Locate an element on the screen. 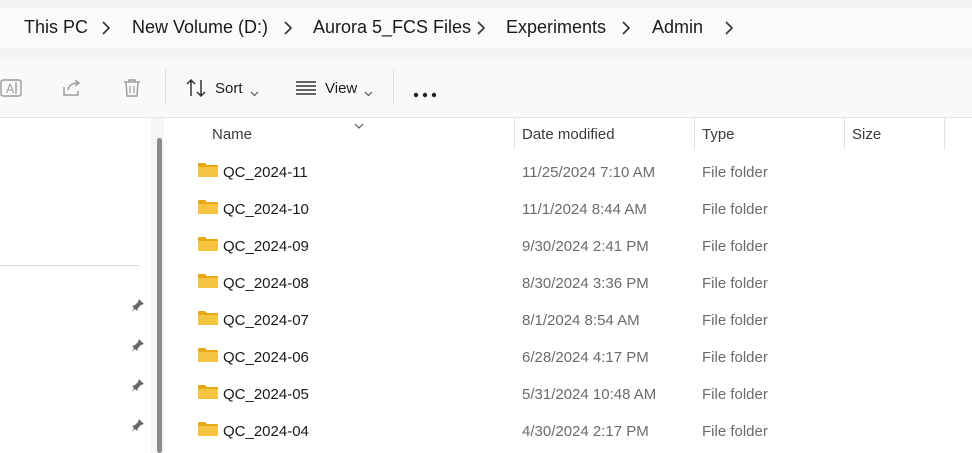 This screenshot has width=972, height=453. sort-button: Sort is located at coordinates (225, 87).